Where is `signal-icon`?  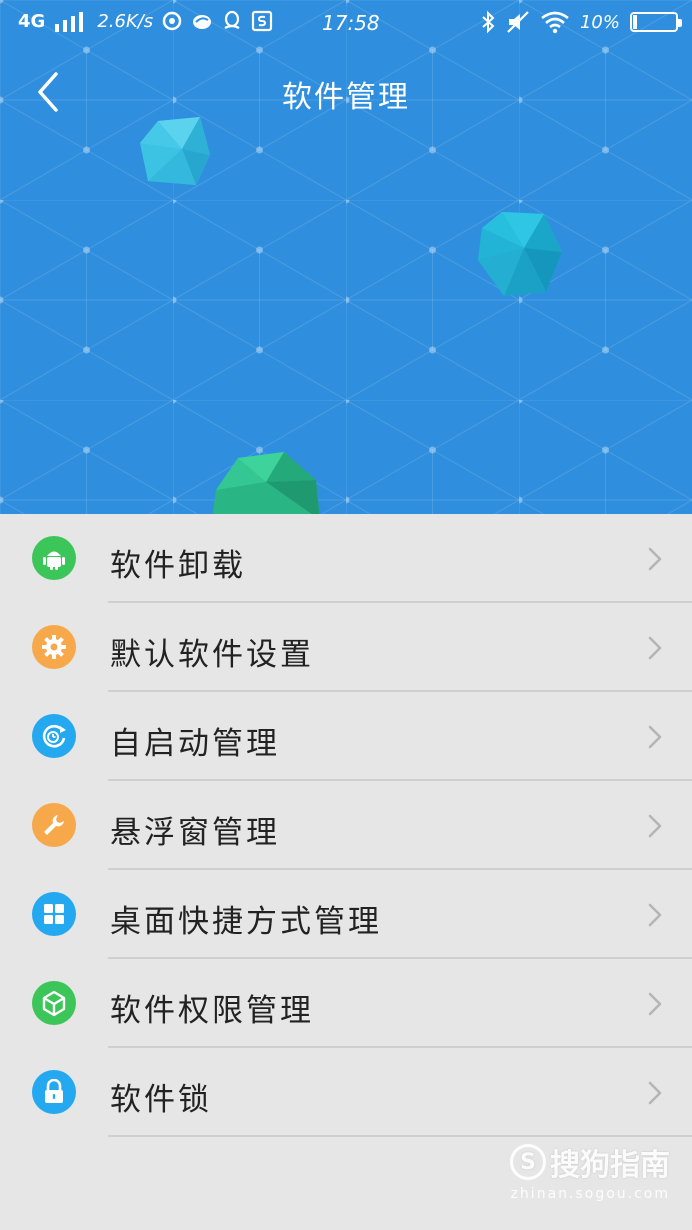 signal-icon is located at coordinates (69, 22).